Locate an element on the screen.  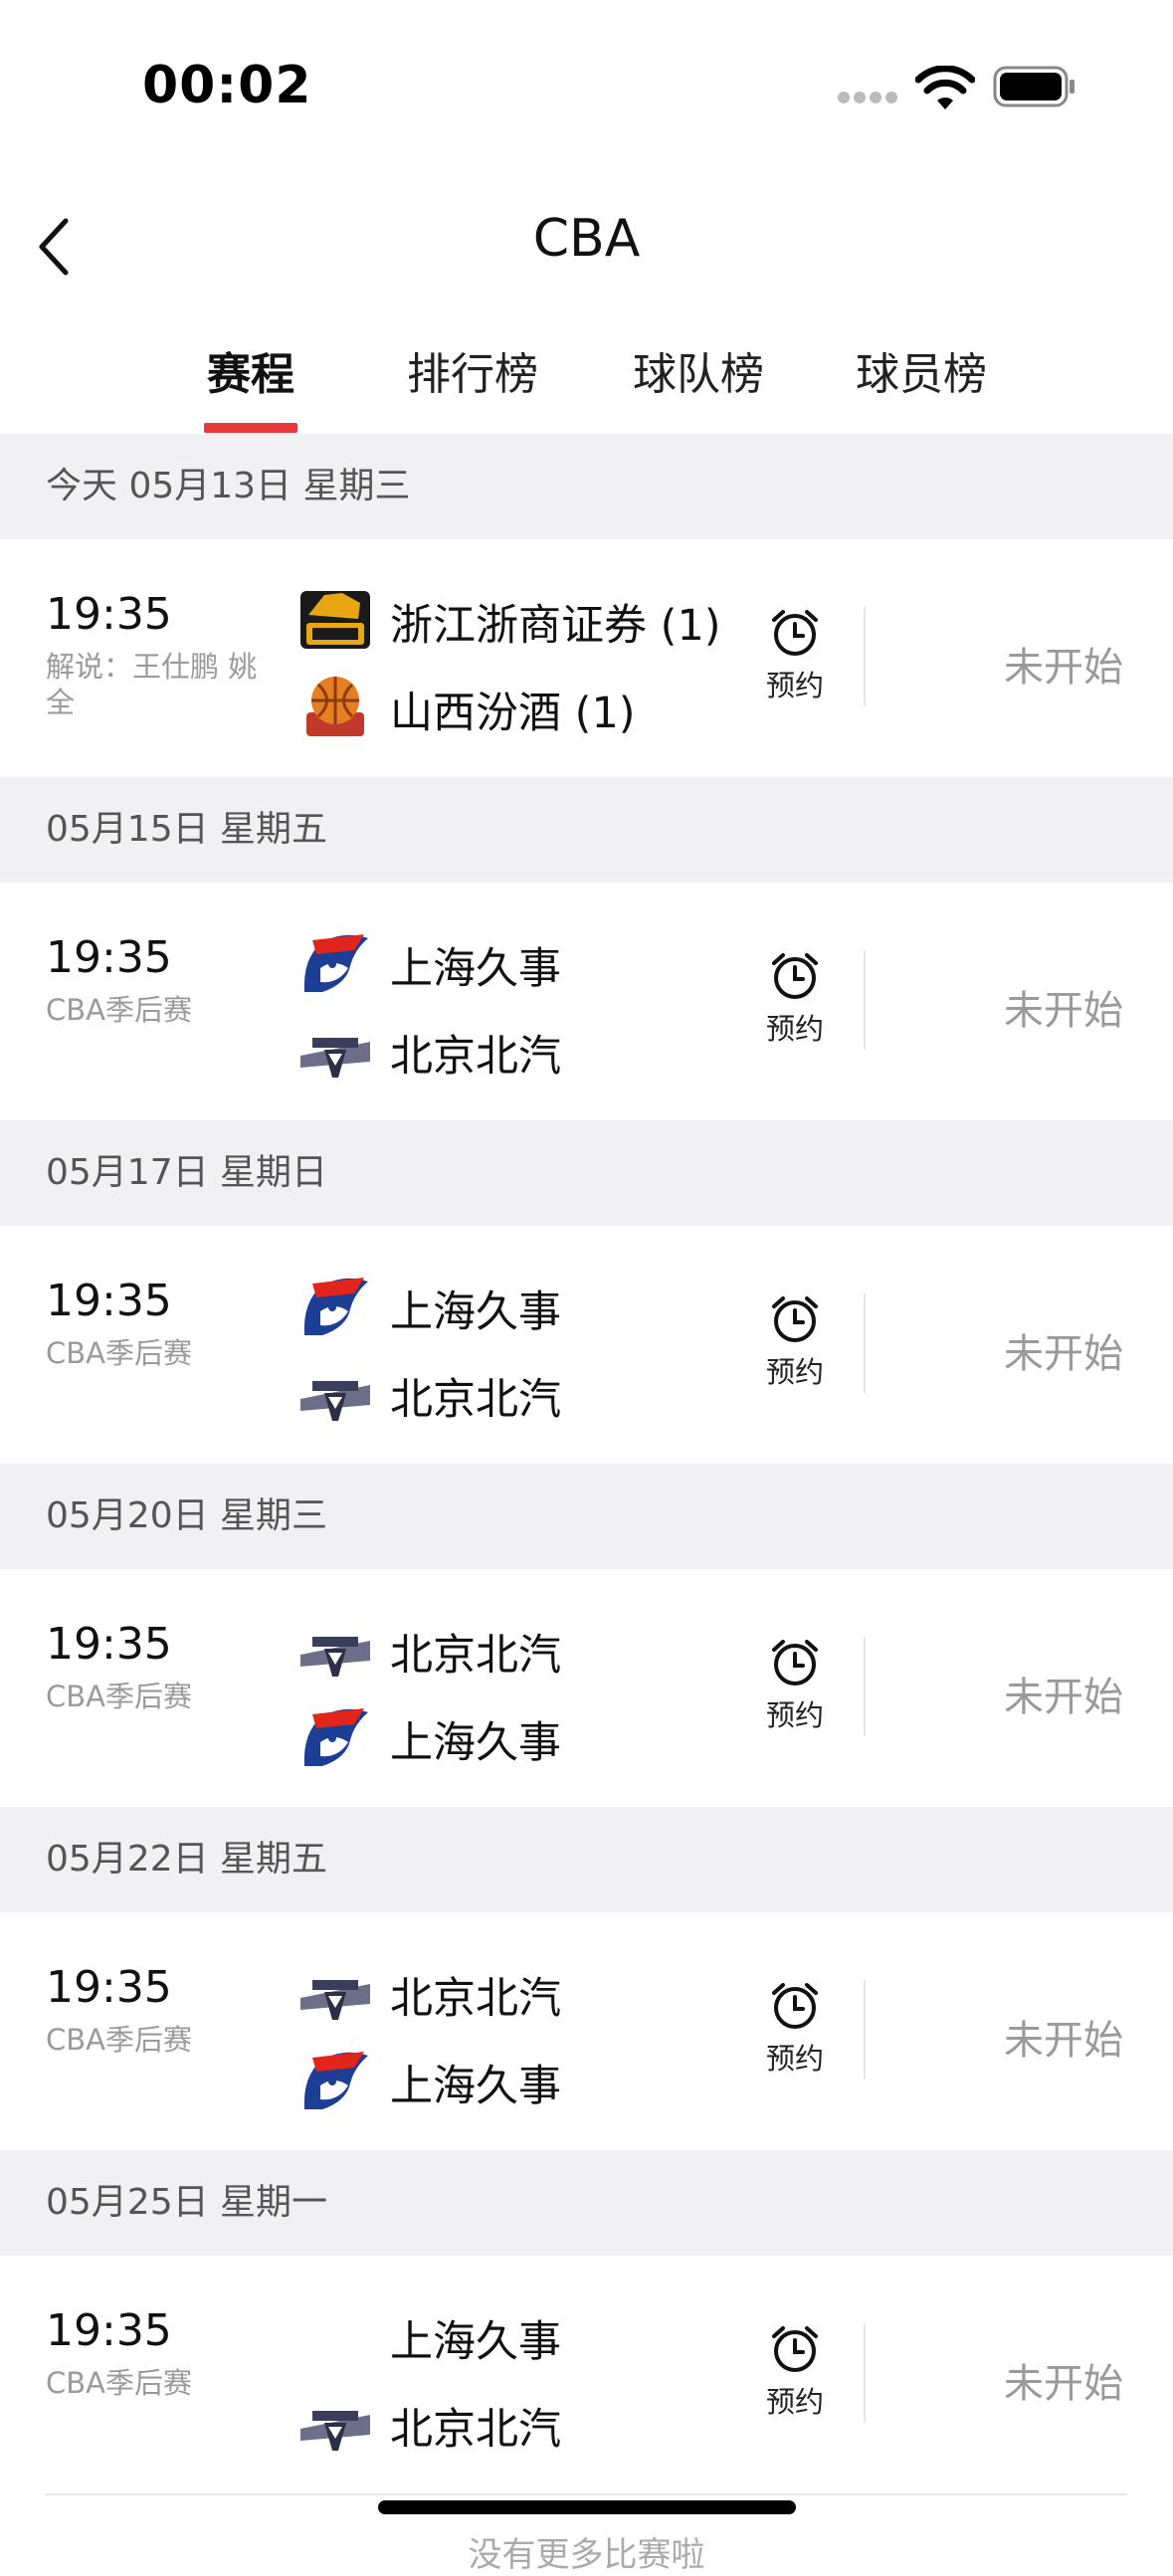
away-team: 山西汾酒 (1) is located at coordinates (517, 706).